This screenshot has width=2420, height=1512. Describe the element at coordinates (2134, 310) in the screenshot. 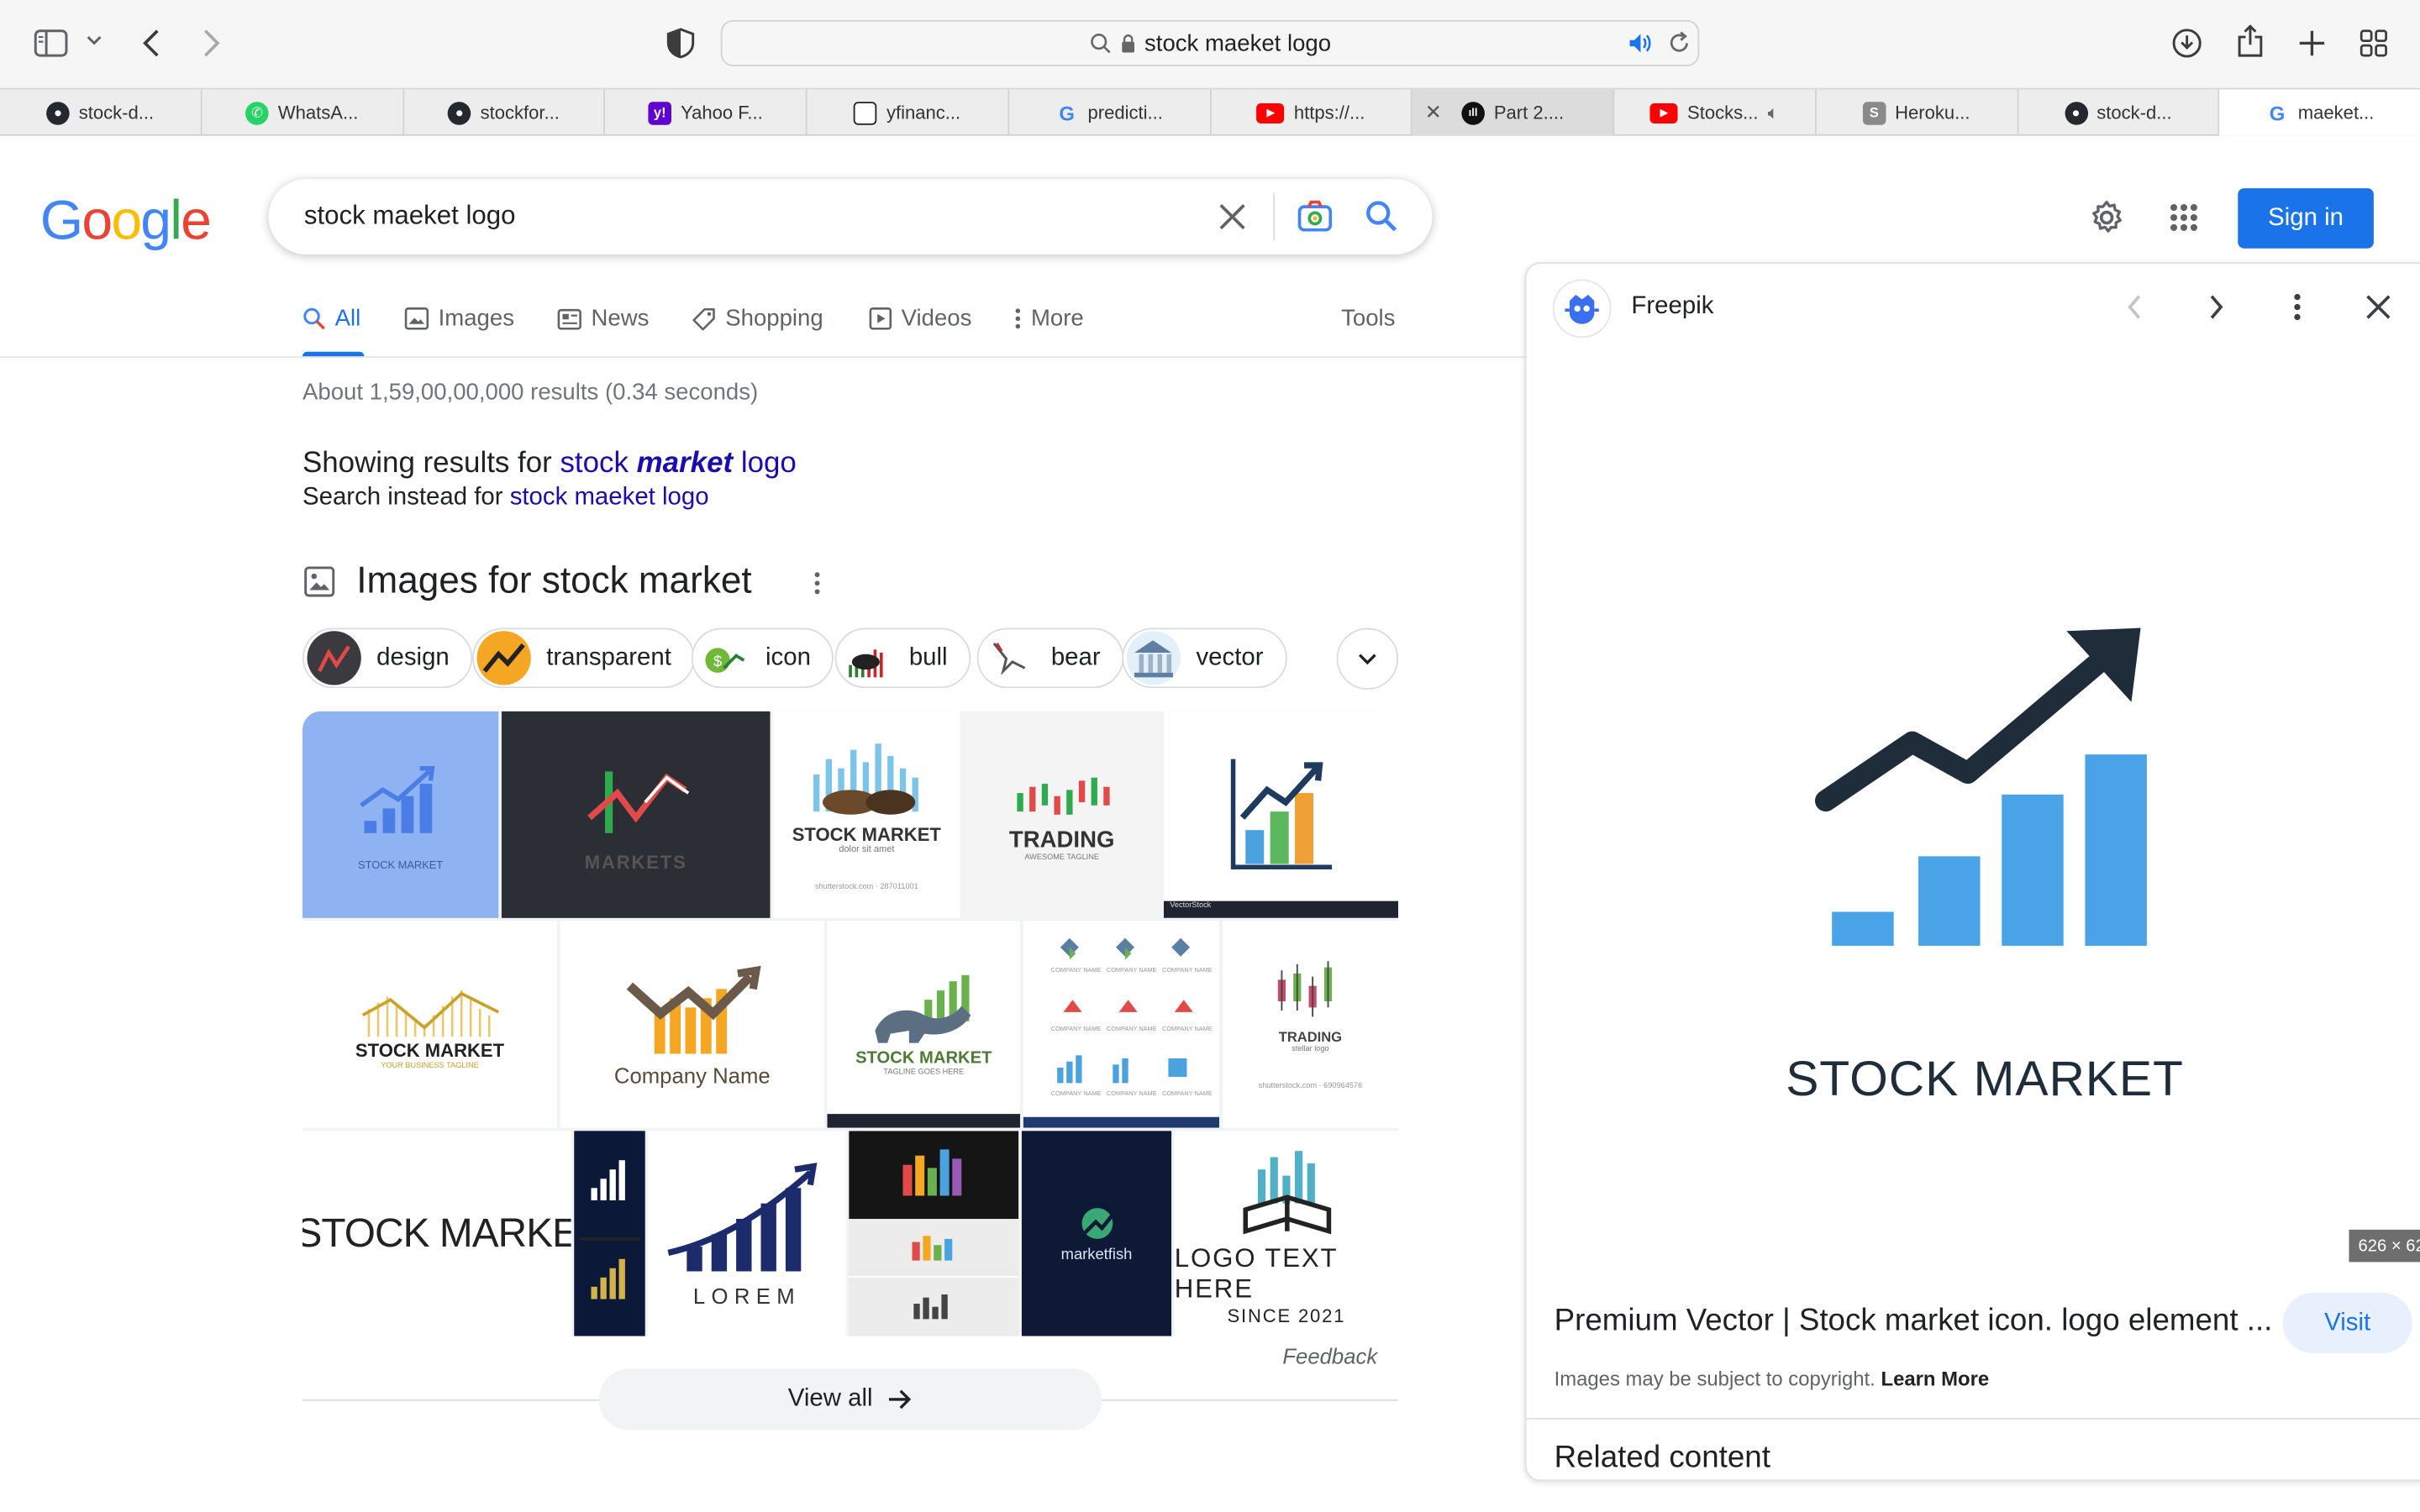

I see `prev-image-icon` at that location.